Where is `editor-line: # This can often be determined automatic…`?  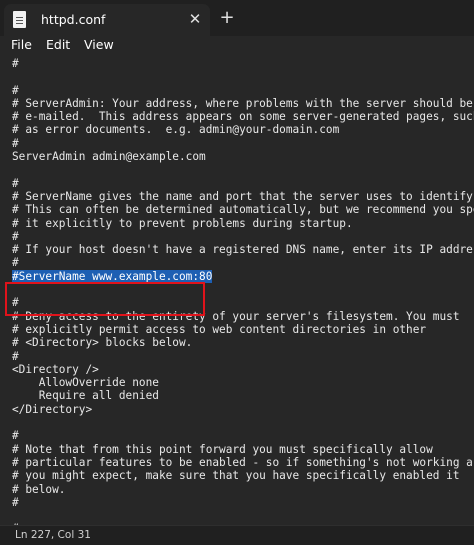 editor-line: # This can often be determined automatic… is located at coordinates (243, 210).